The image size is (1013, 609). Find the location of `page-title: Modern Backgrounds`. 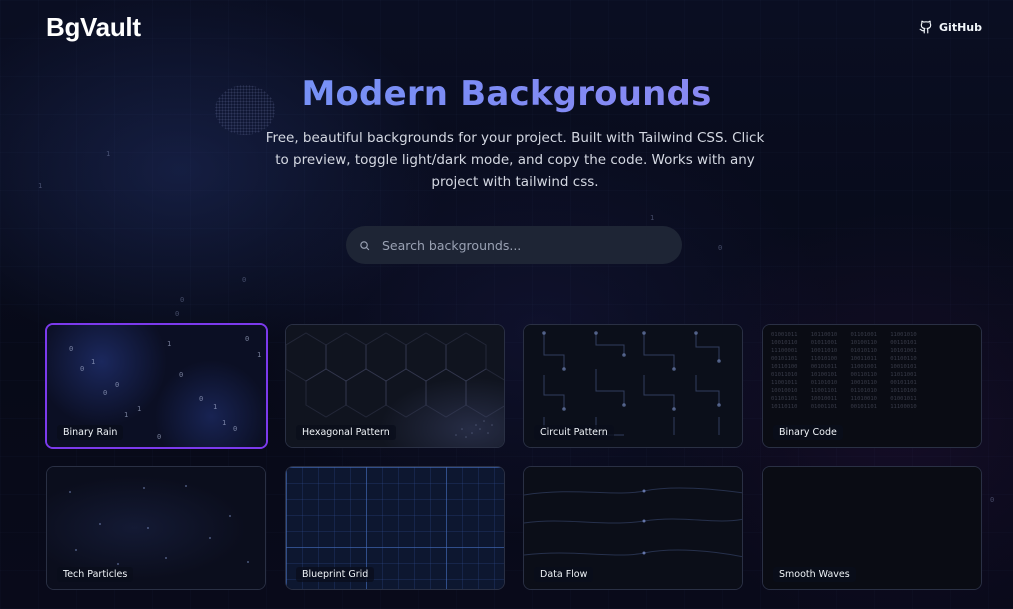

page-title: Modern Backgrounds is located at coordinates (506, 94).